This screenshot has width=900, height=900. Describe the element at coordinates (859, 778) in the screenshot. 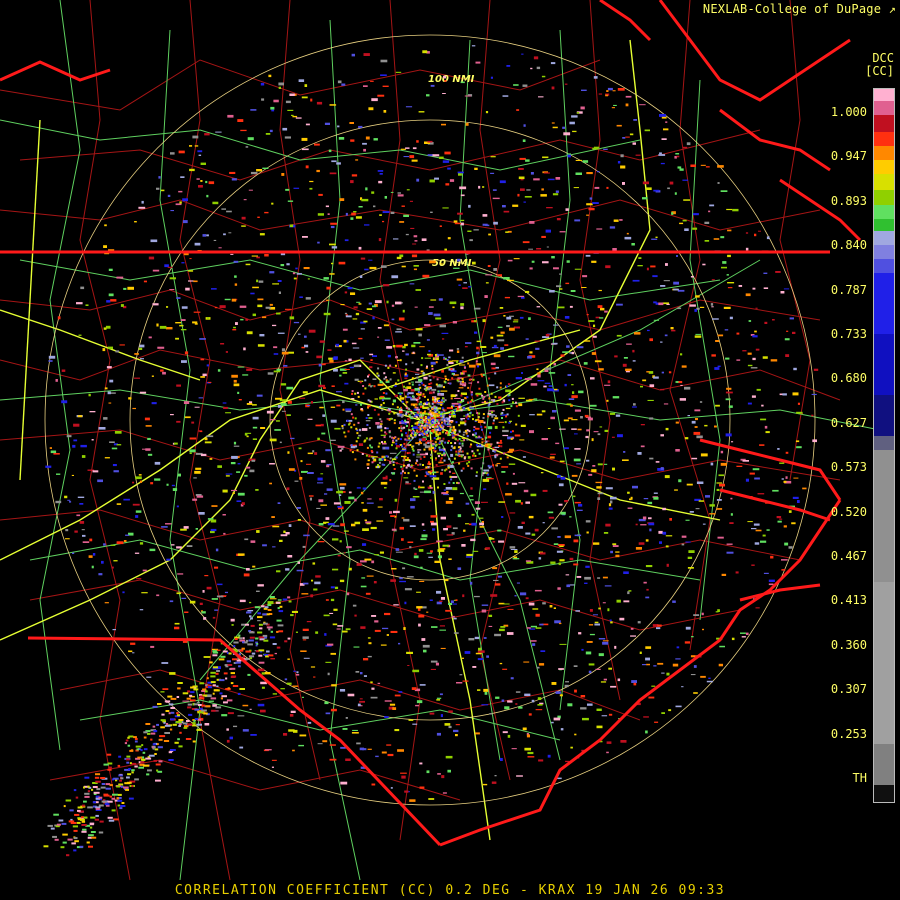

I see `scale-tick-label: TH` at that location.